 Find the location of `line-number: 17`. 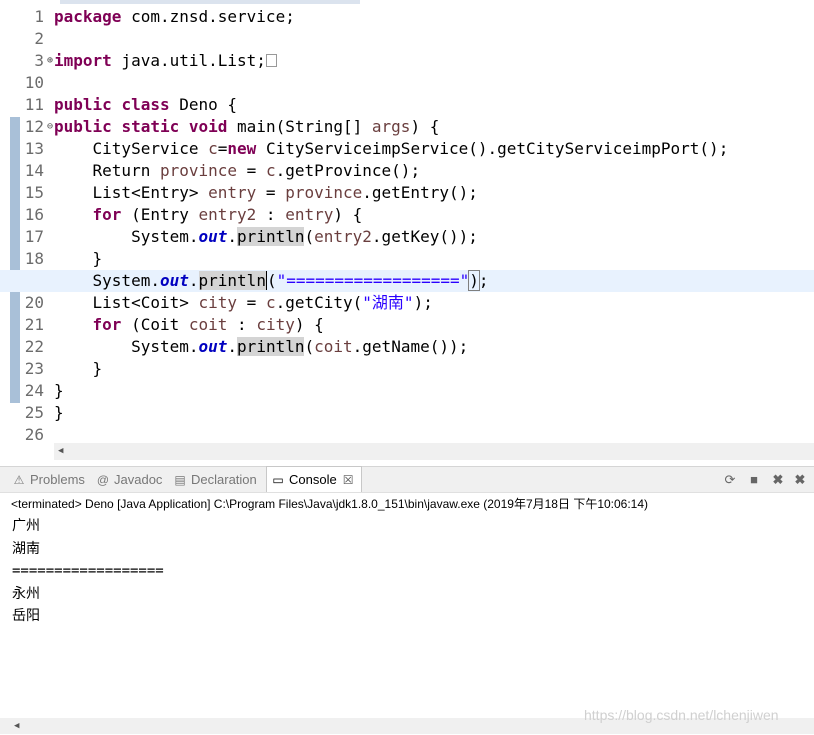

line-number: 17 is located at coordinates (34, 236).